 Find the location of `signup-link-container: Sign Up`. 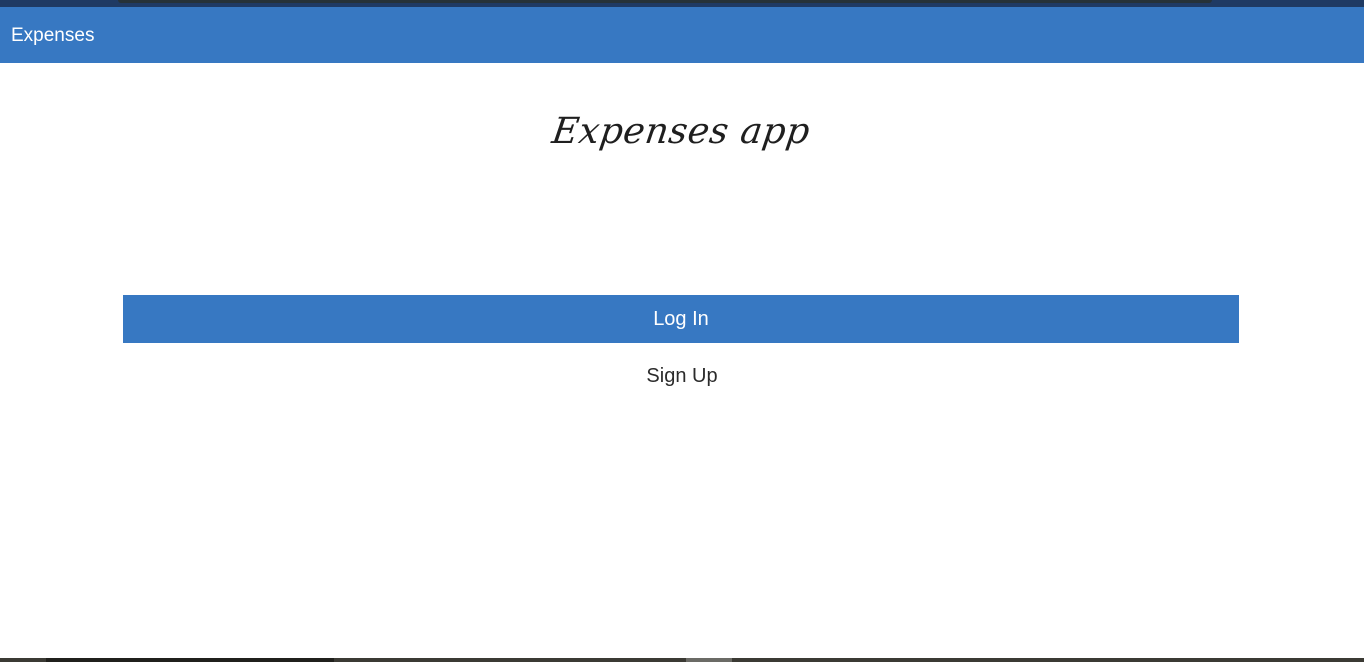

signup-link-container: Sign Up is located at coordinates (682, 376).